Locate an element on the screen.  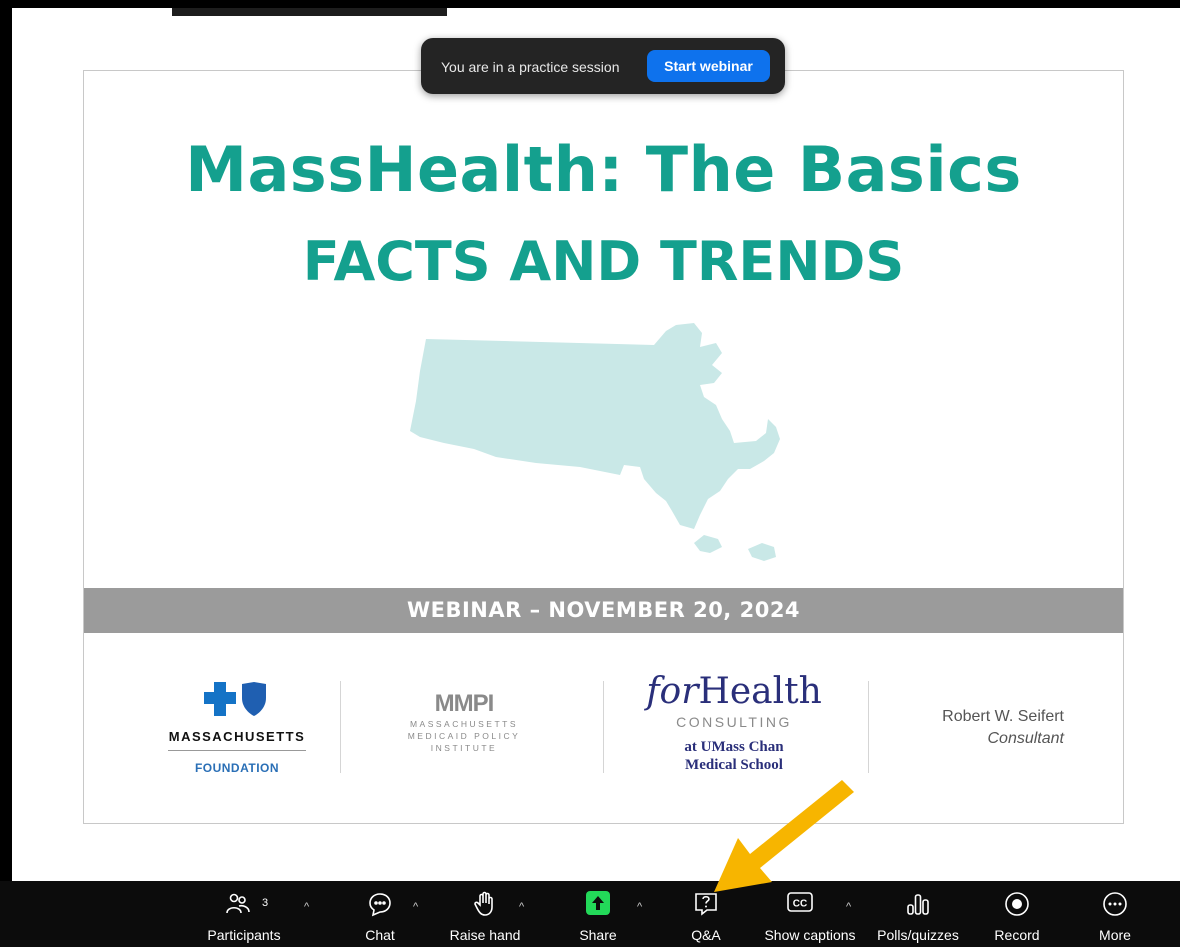
participants-button: 3 Participants is located at coordinates (244, 914).